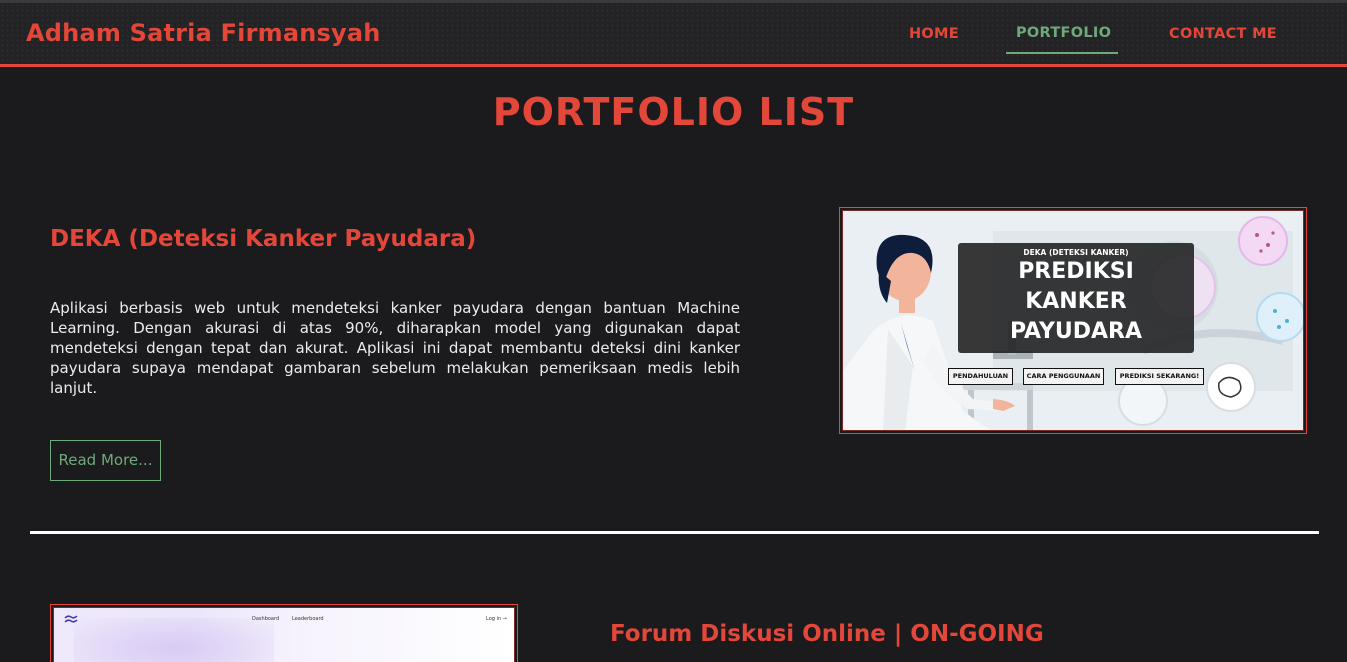 This screenshot has height=662, width=1347. I want to click on background-glow, so click(174, 640).